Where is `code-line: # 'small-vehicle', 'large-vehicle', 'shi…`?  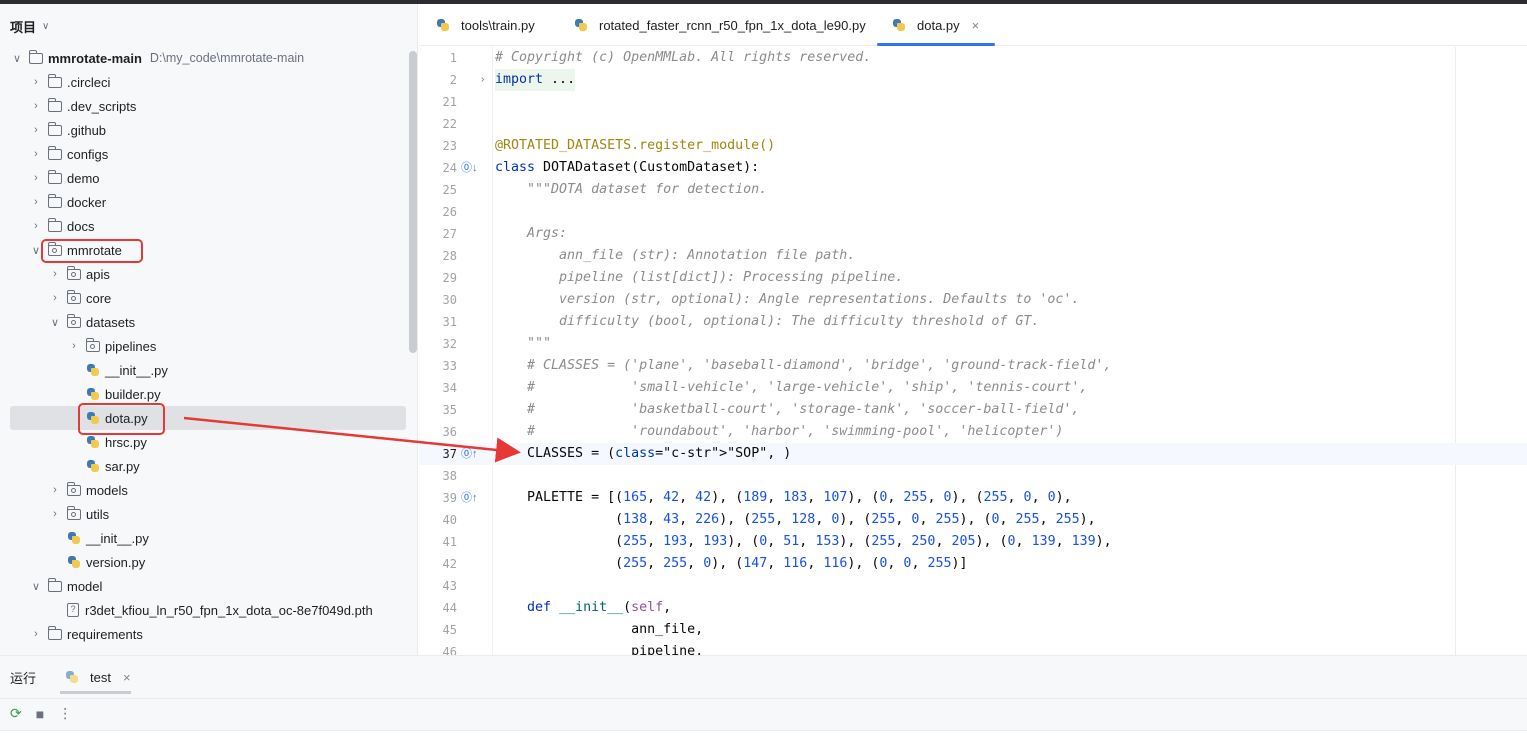
code-line: # 'small-vehicle', 'large-vehicle', 'shi… is located at coordinates (791, 388).